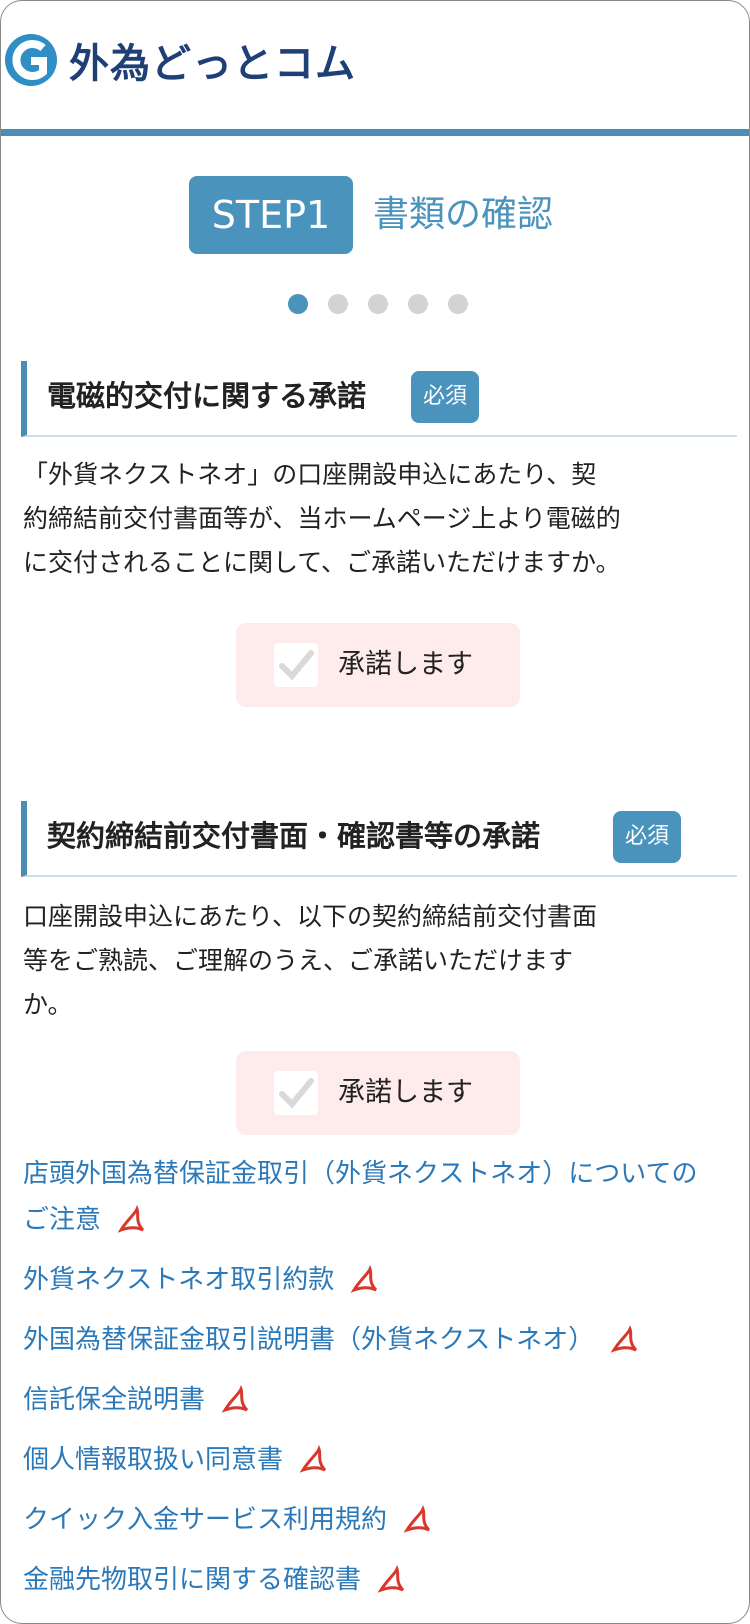  Describe the element at coordinates (360, 1174) in the screenshot. I see `document-link-text: 店頭外国為替保証金取引（外貨ネクストネオ）についての` at that location.